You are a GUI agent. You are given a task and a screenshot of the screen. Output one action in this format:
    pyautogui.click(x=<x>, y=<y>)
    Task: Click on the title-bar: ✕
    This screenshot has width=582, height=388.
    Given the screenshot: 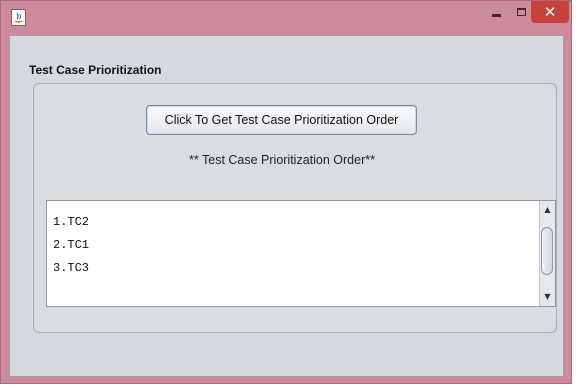 What is the action you would take?
    pyautogui.click(x=286, y=18)
    